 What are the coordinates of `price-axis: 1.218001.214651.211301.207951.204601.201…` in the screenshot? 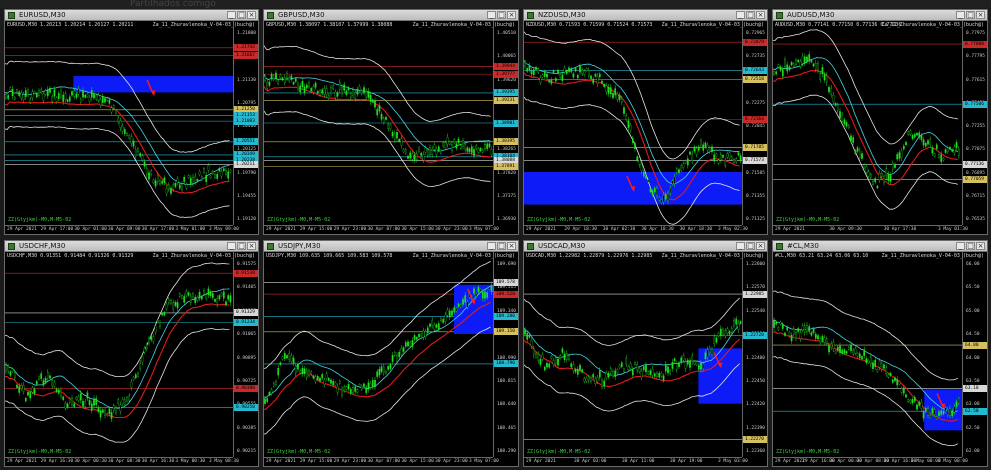 It's located at (245, 123).